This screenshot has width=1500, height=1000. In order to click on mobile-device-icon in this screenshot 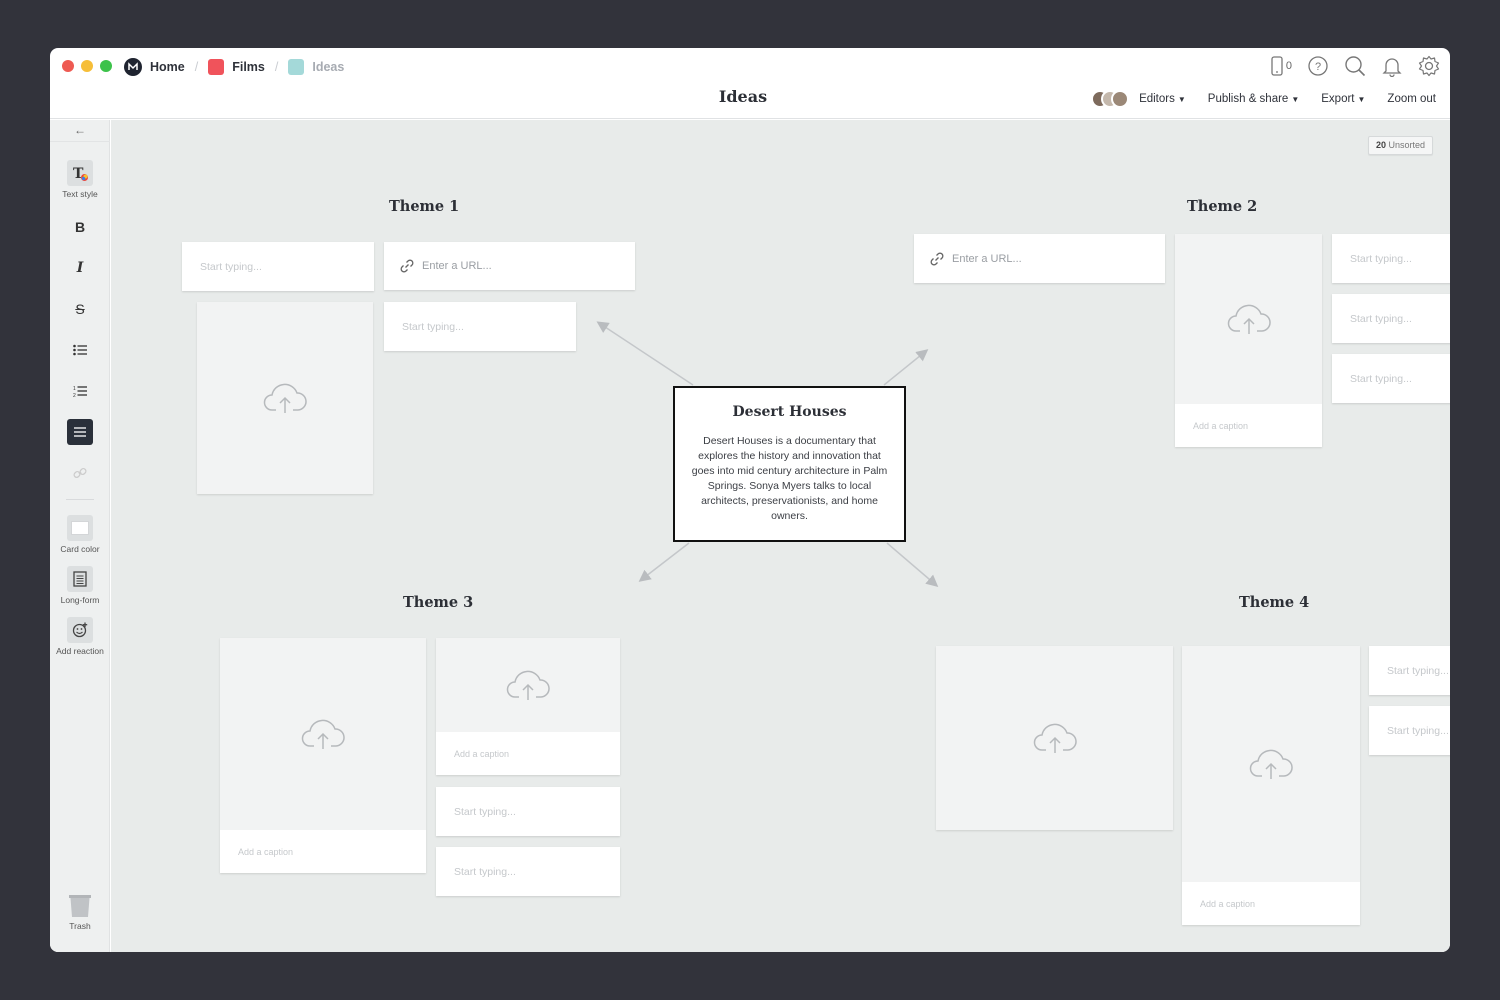, I will do `click(1277, 66)`.